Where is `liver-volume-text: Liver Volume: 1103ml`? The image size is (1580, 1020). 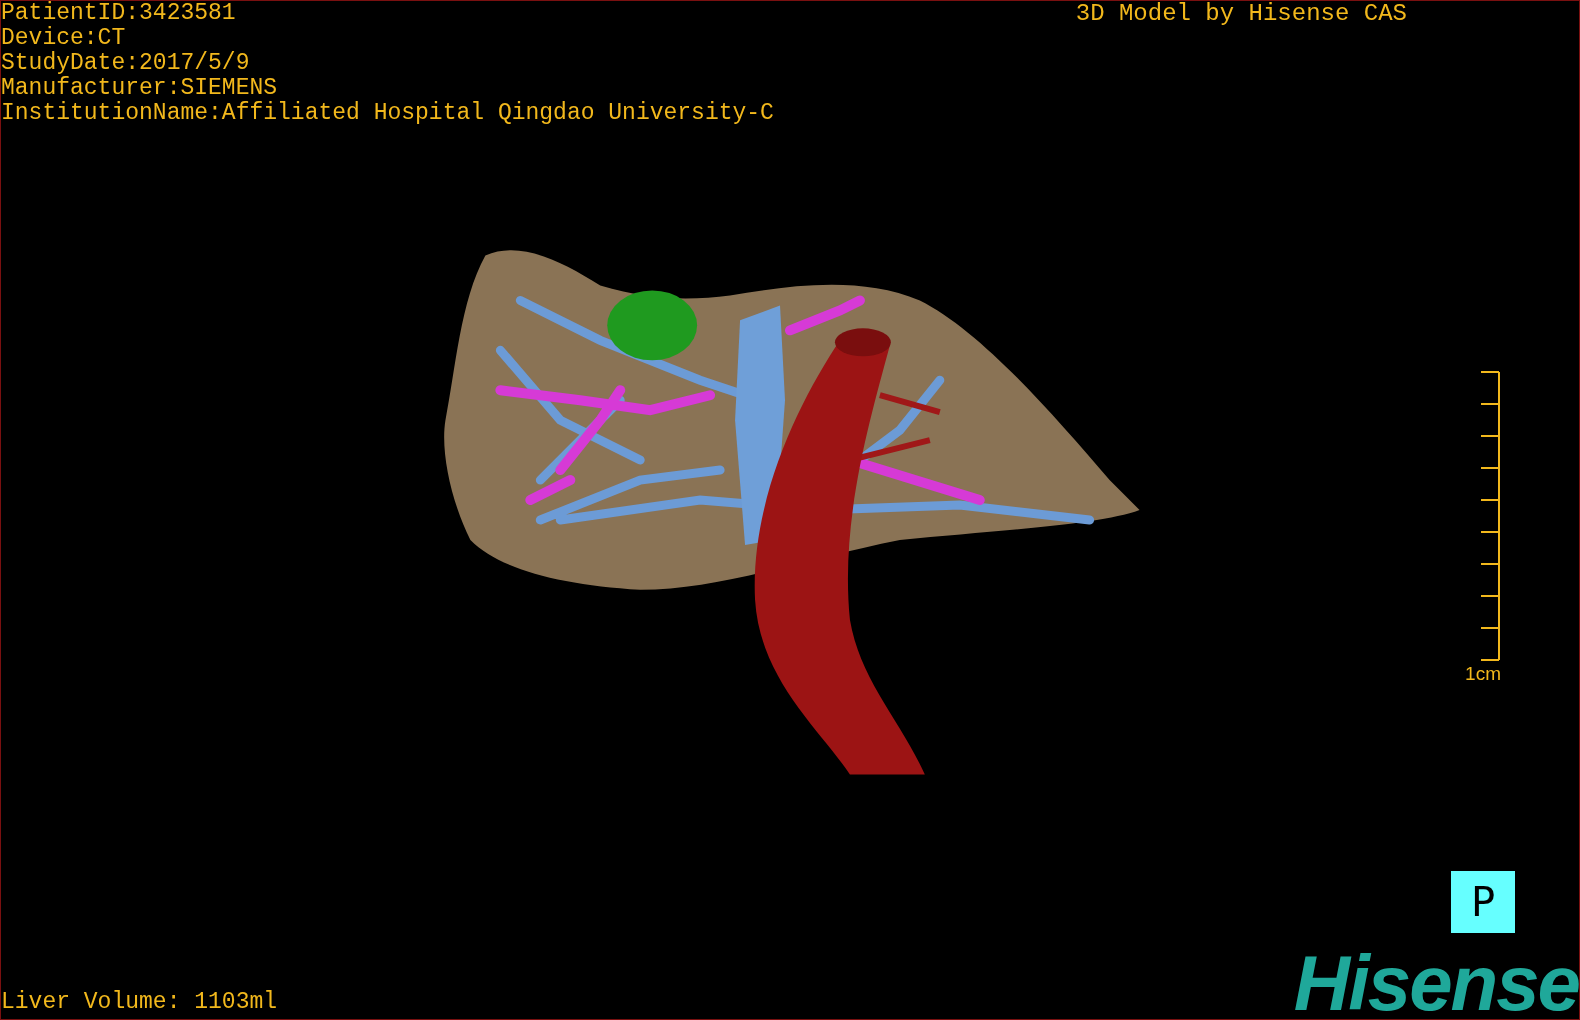 liver-volume-text: Liver Volume: 1103ml is located at coordinates (139, 1002).